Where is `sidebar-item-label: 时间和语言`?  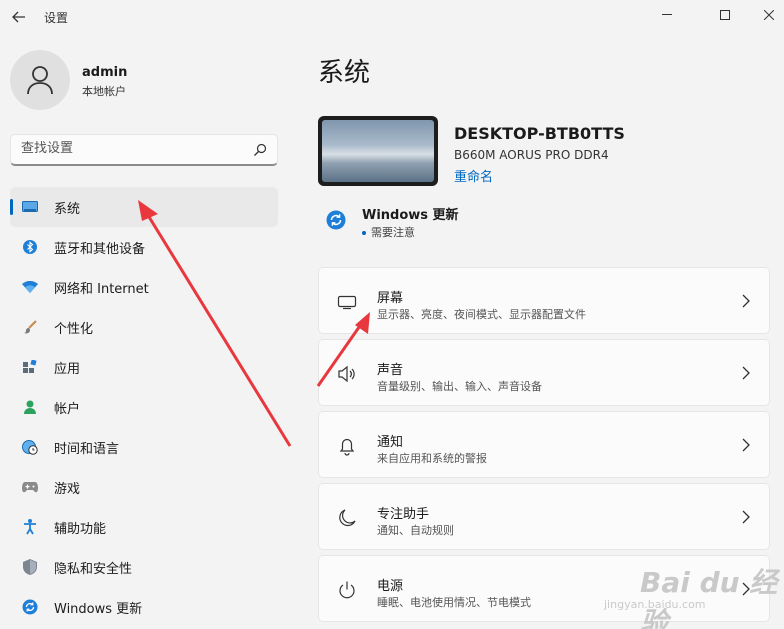
sidebar-item-label: 时间和语言 is located at coordinates (87, 449).